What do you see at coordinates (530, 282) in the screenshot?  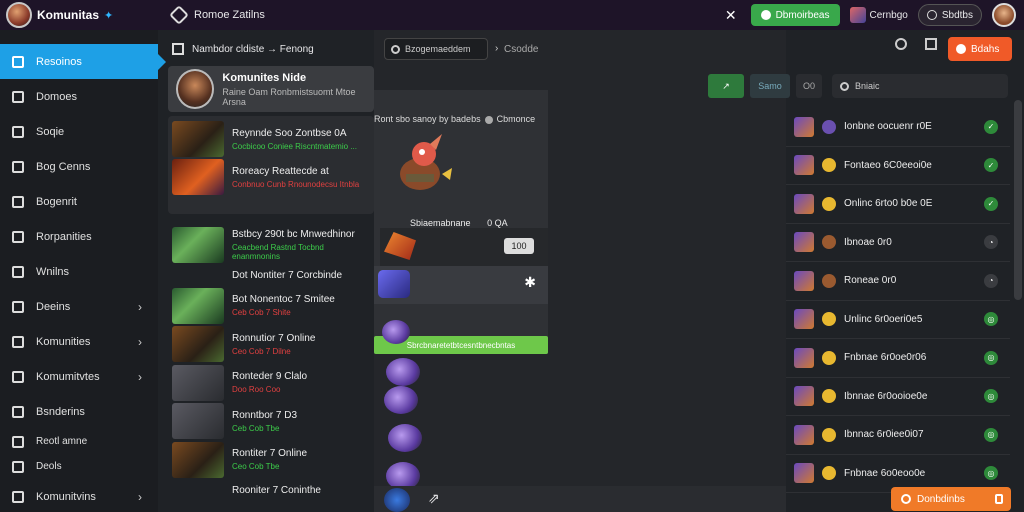 I see `sparkle-icon: ✱` at bounding box center [530, 282].